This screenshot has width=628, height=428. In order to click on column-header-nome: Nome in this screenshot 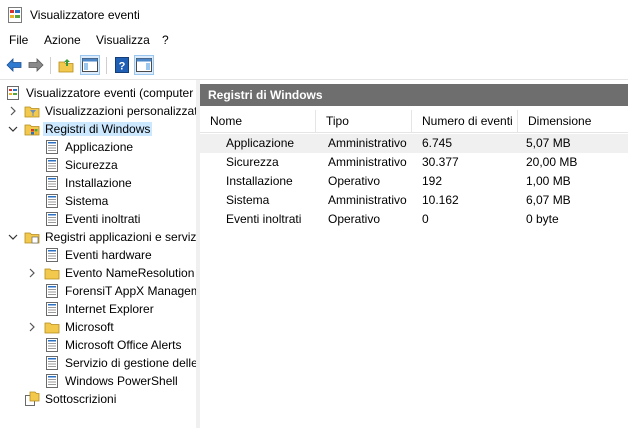, I will do `click(258, 121)`.